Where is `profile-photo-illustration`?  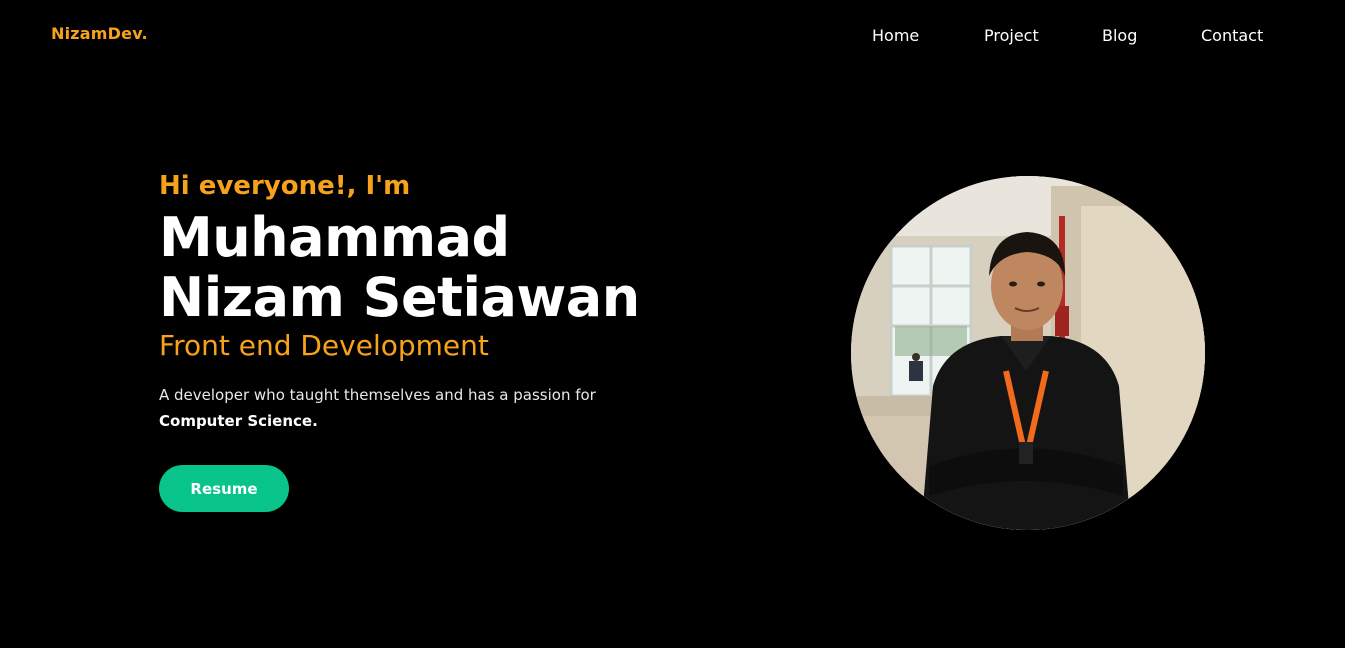 profile-photo-illustration is located at coordinates (1028, 353).